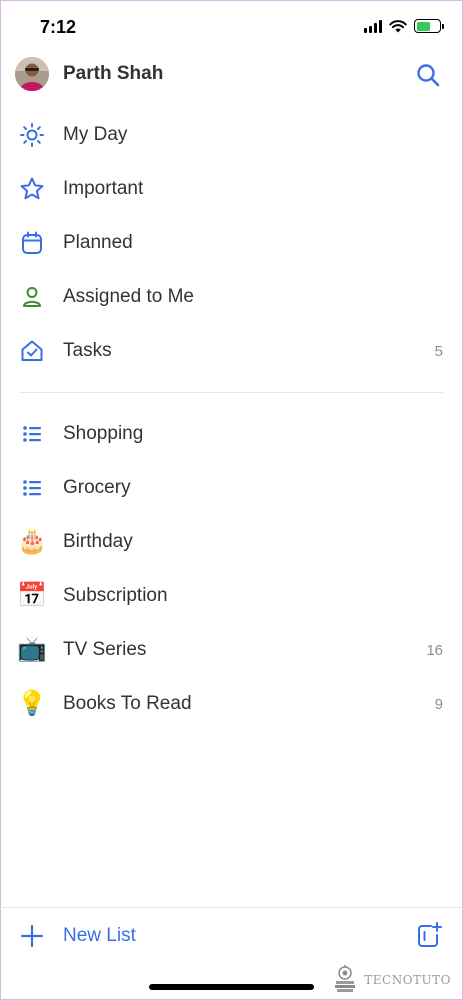 The height and width of the screenshot is (1000, 463). I want to click on new-list-button: New List, so click(77, 936).